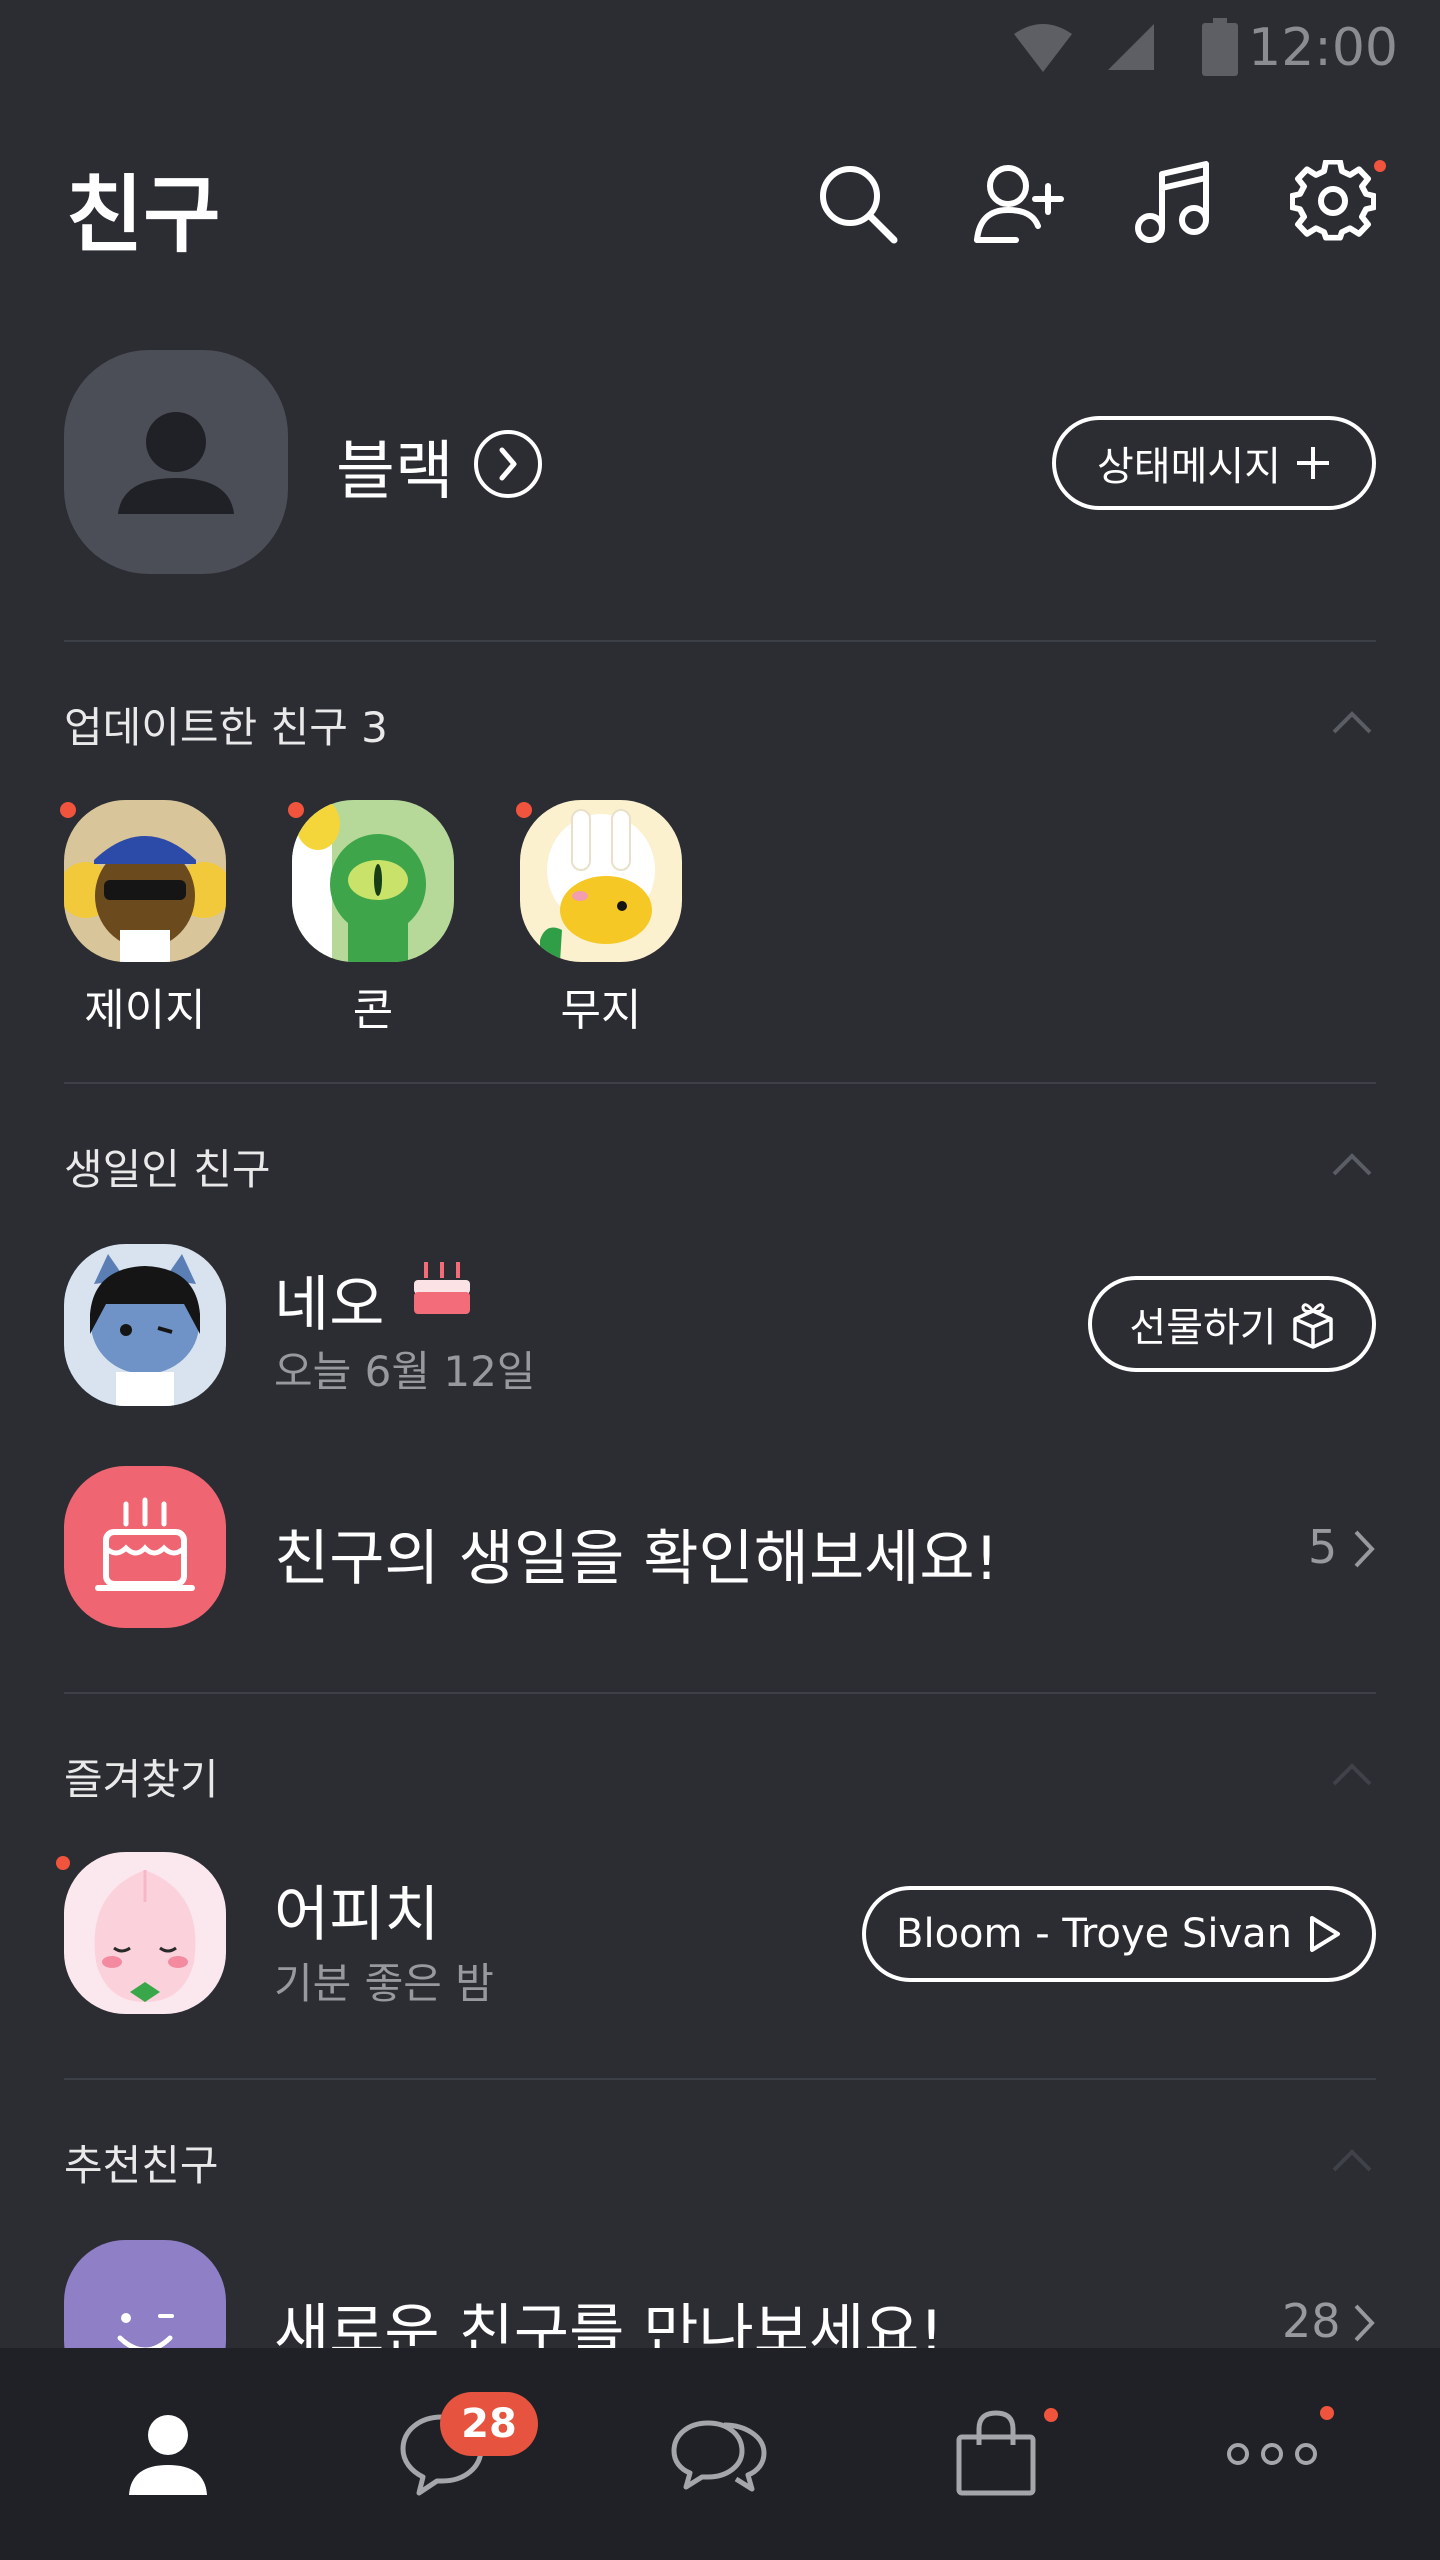 The height and width of the screenshot is (2560, 1440). I want to click on profile-music-label: Bloom - Troye Sivan, so click(1094, 1934).